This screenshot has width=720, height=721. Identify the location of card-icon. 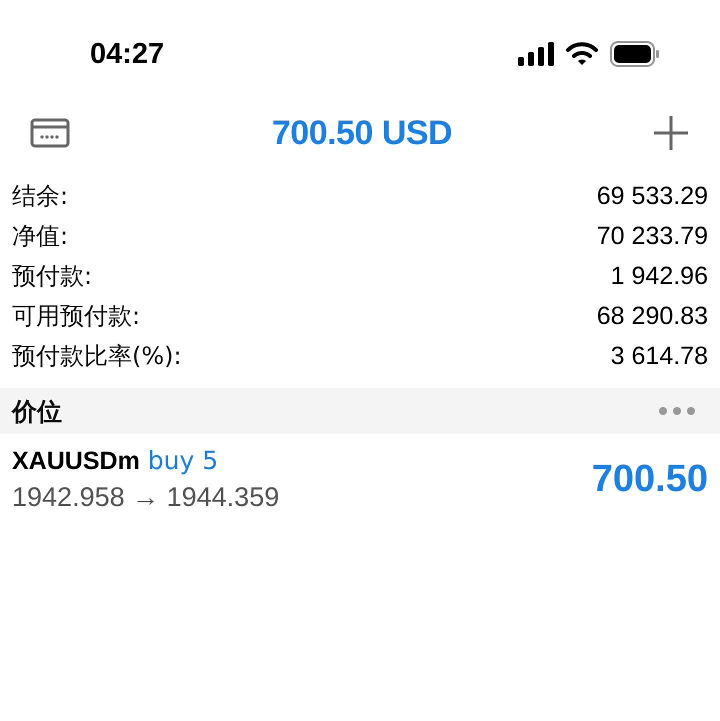
(50, 133).